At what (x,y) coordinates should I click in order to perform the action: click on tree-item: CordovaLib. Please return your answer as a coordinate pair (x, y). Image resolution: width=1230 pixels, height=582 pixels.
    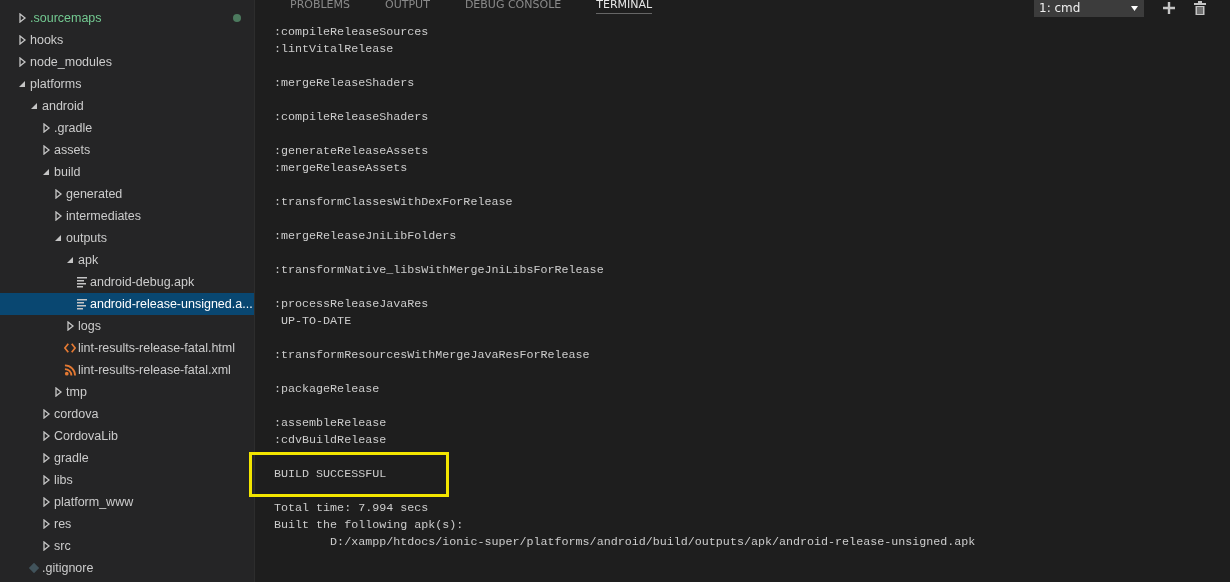
    Looking at the image, I should click on (127, 436).